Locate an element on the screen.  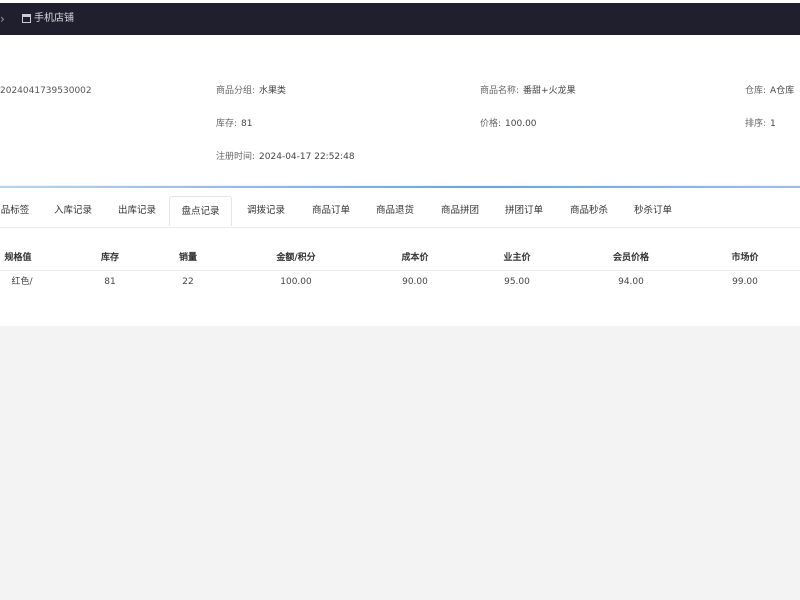
header-owner-price: 业主价 is located at coordinates (517, 258).